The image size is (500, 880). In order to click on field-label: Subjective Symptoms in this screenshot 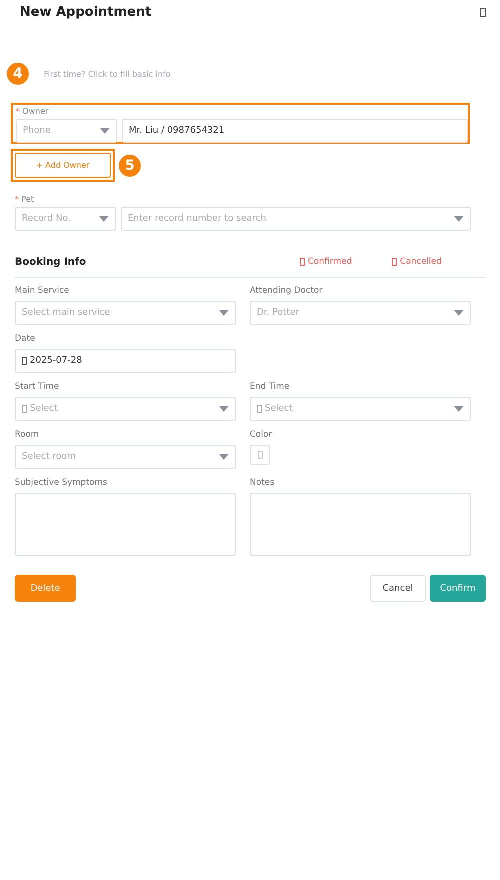, I will do `click(61, 483)`.